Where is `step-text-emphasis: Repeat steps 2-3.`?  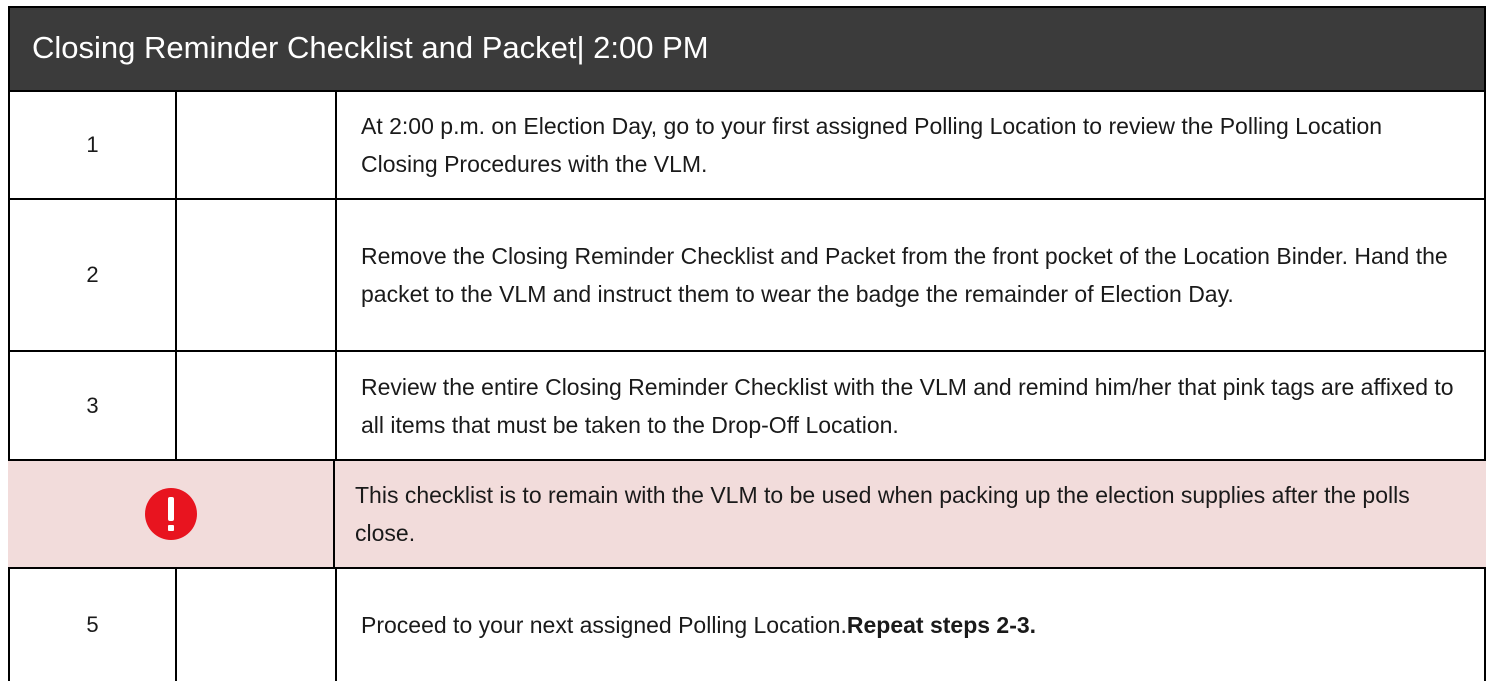 step-text-emphasis: Repeat steps 2-3. is located at coordinates (941, 625).